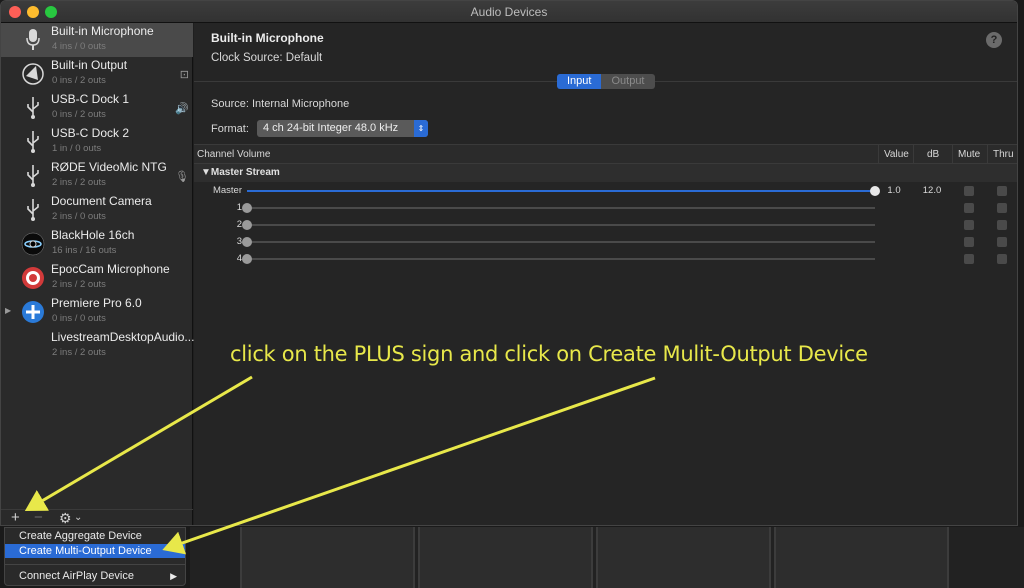 This screenshot has height=588, width=1024. What do you see at coordinates (97, 142) in the screenshot?
I see `device-item: USB-C Dock 2 1 in / 0 outs` at bounding box center [97, 142].